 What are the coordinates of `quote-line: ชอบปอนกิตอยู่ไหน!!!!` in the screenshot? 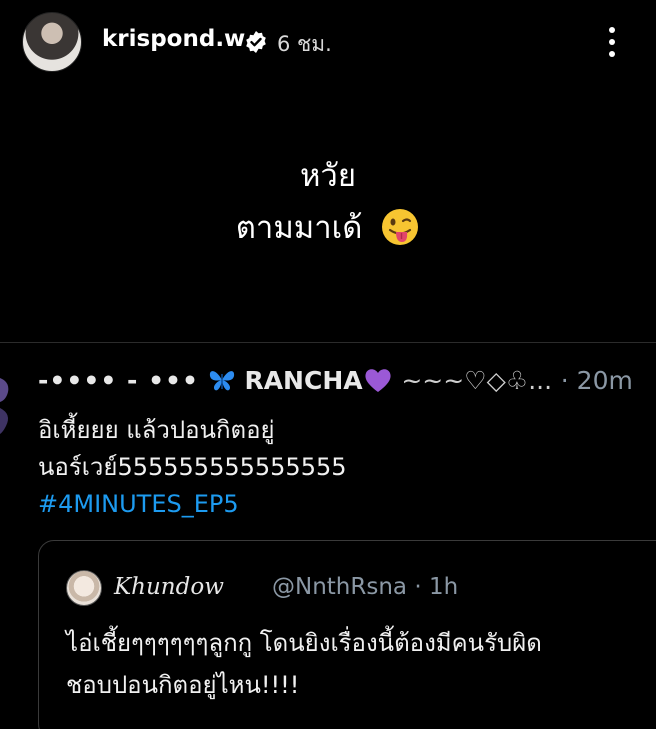 It's located at (183, 685).